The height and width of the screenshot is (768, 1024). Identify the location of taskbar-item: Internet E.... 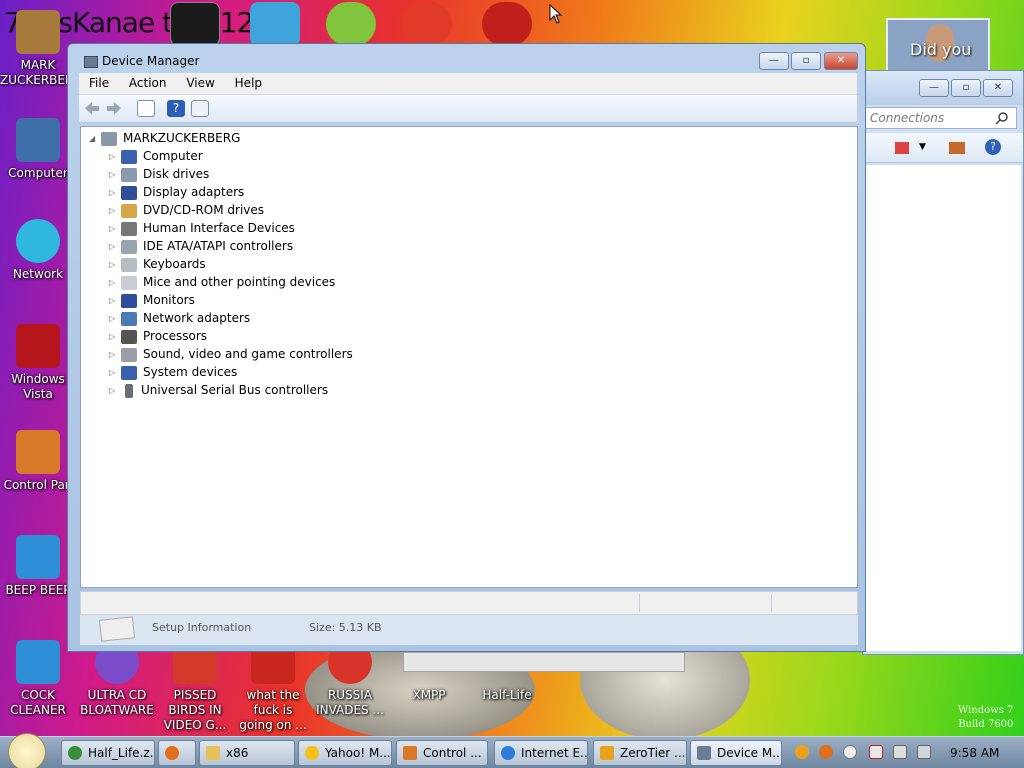
(541, 753).